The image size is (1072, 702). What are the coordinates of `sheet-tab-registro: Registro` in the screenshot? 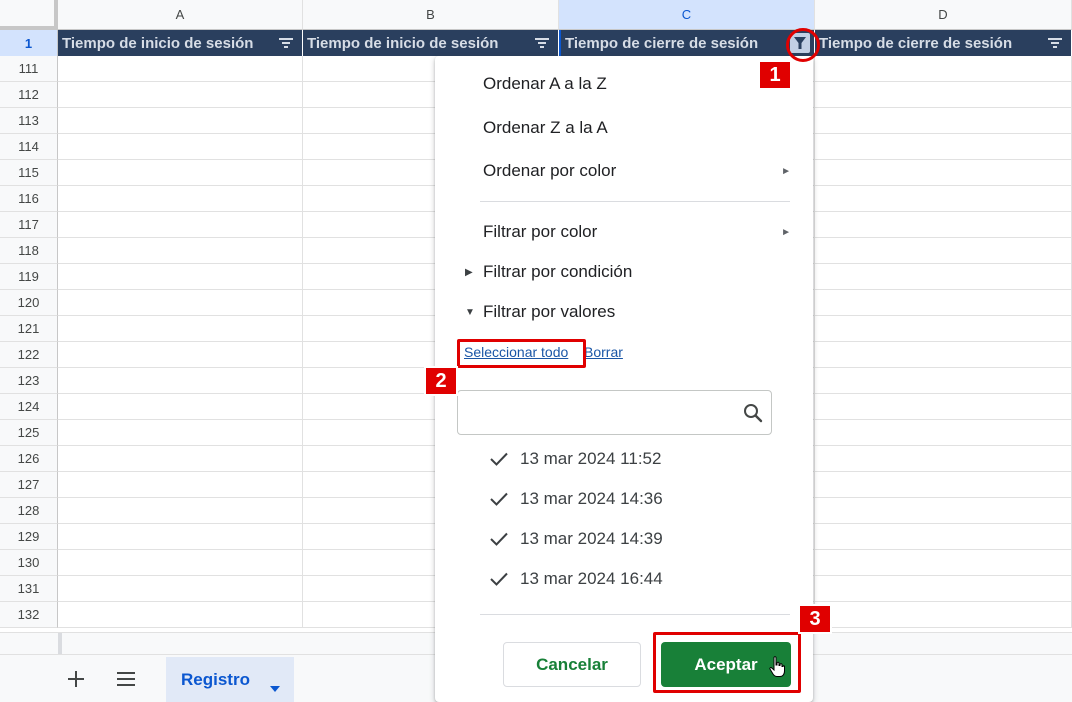 It's located at (230, 679).